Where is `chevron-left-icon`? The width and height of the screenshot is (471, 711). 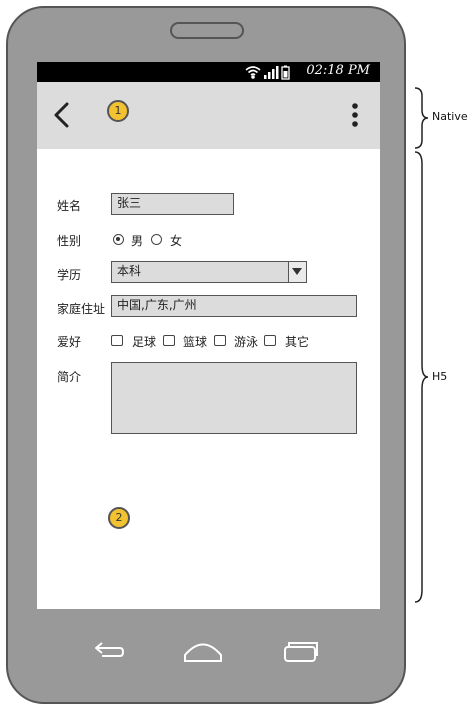
chevron-left-icon is located at coordinates (62, 115).